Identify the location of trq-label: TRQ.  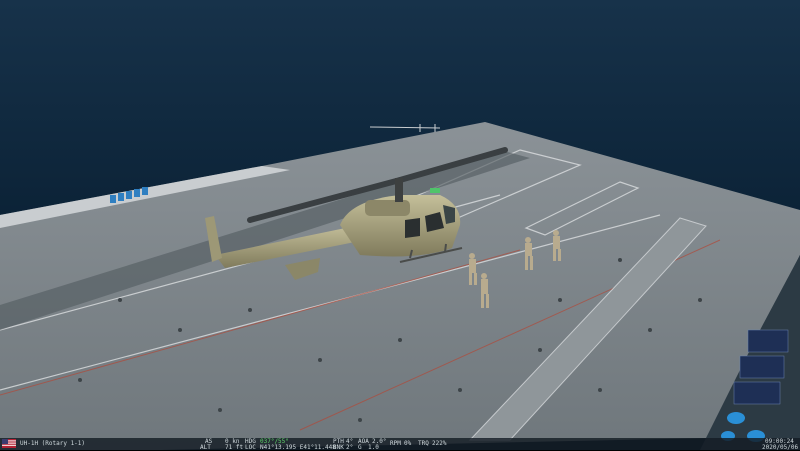
(423, 443).